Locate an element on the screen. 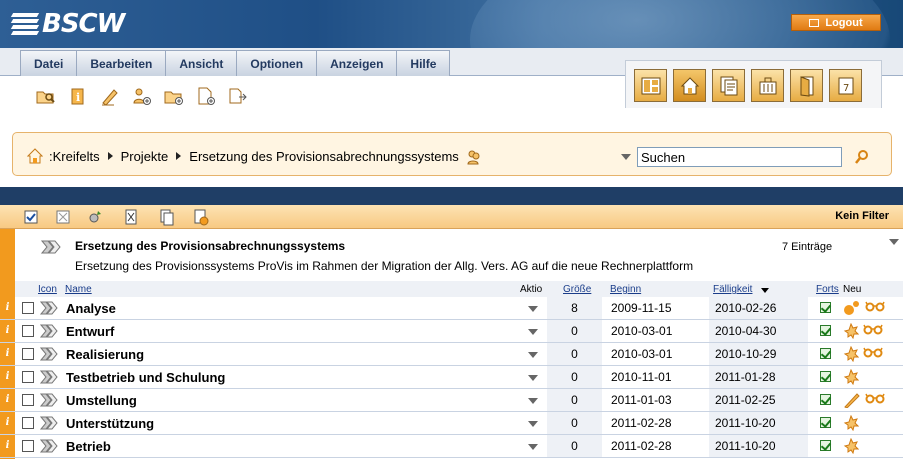 The width and height of the screenshot is (903, 459). table-row: i Realisierung 0 2010-03-01 2010-10-29 is located at coordinates (451, 354).